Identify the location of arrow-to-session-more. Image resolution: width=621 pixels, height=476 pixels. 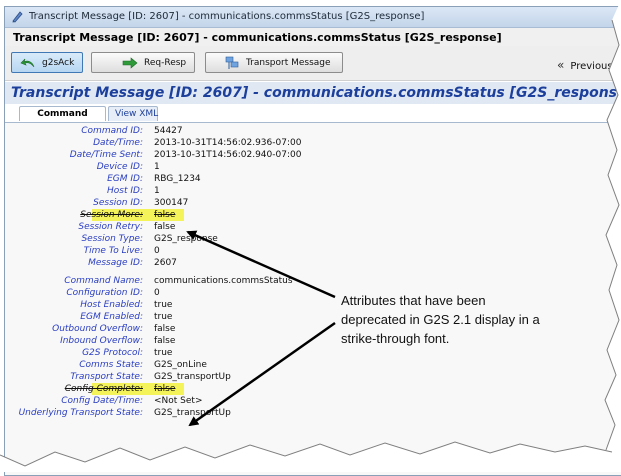
(261, 264).